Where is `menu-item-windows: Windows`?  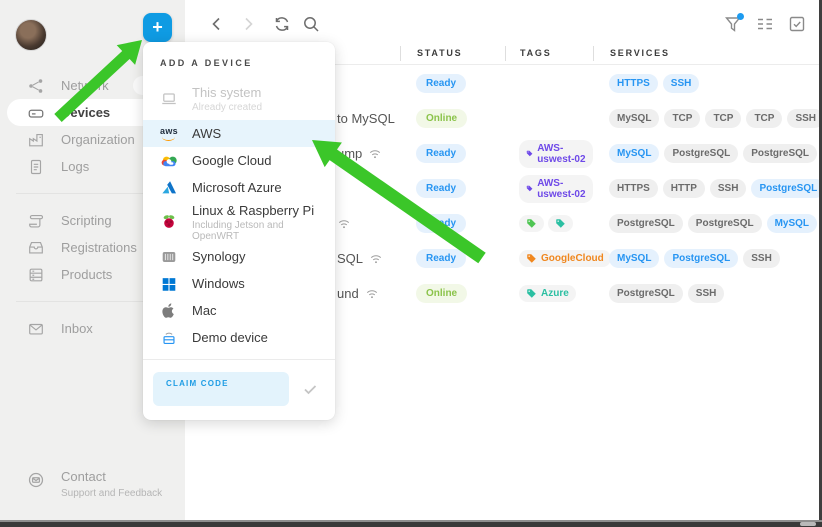
menu-item-windows: Windows is located at coordinates (239, 283).